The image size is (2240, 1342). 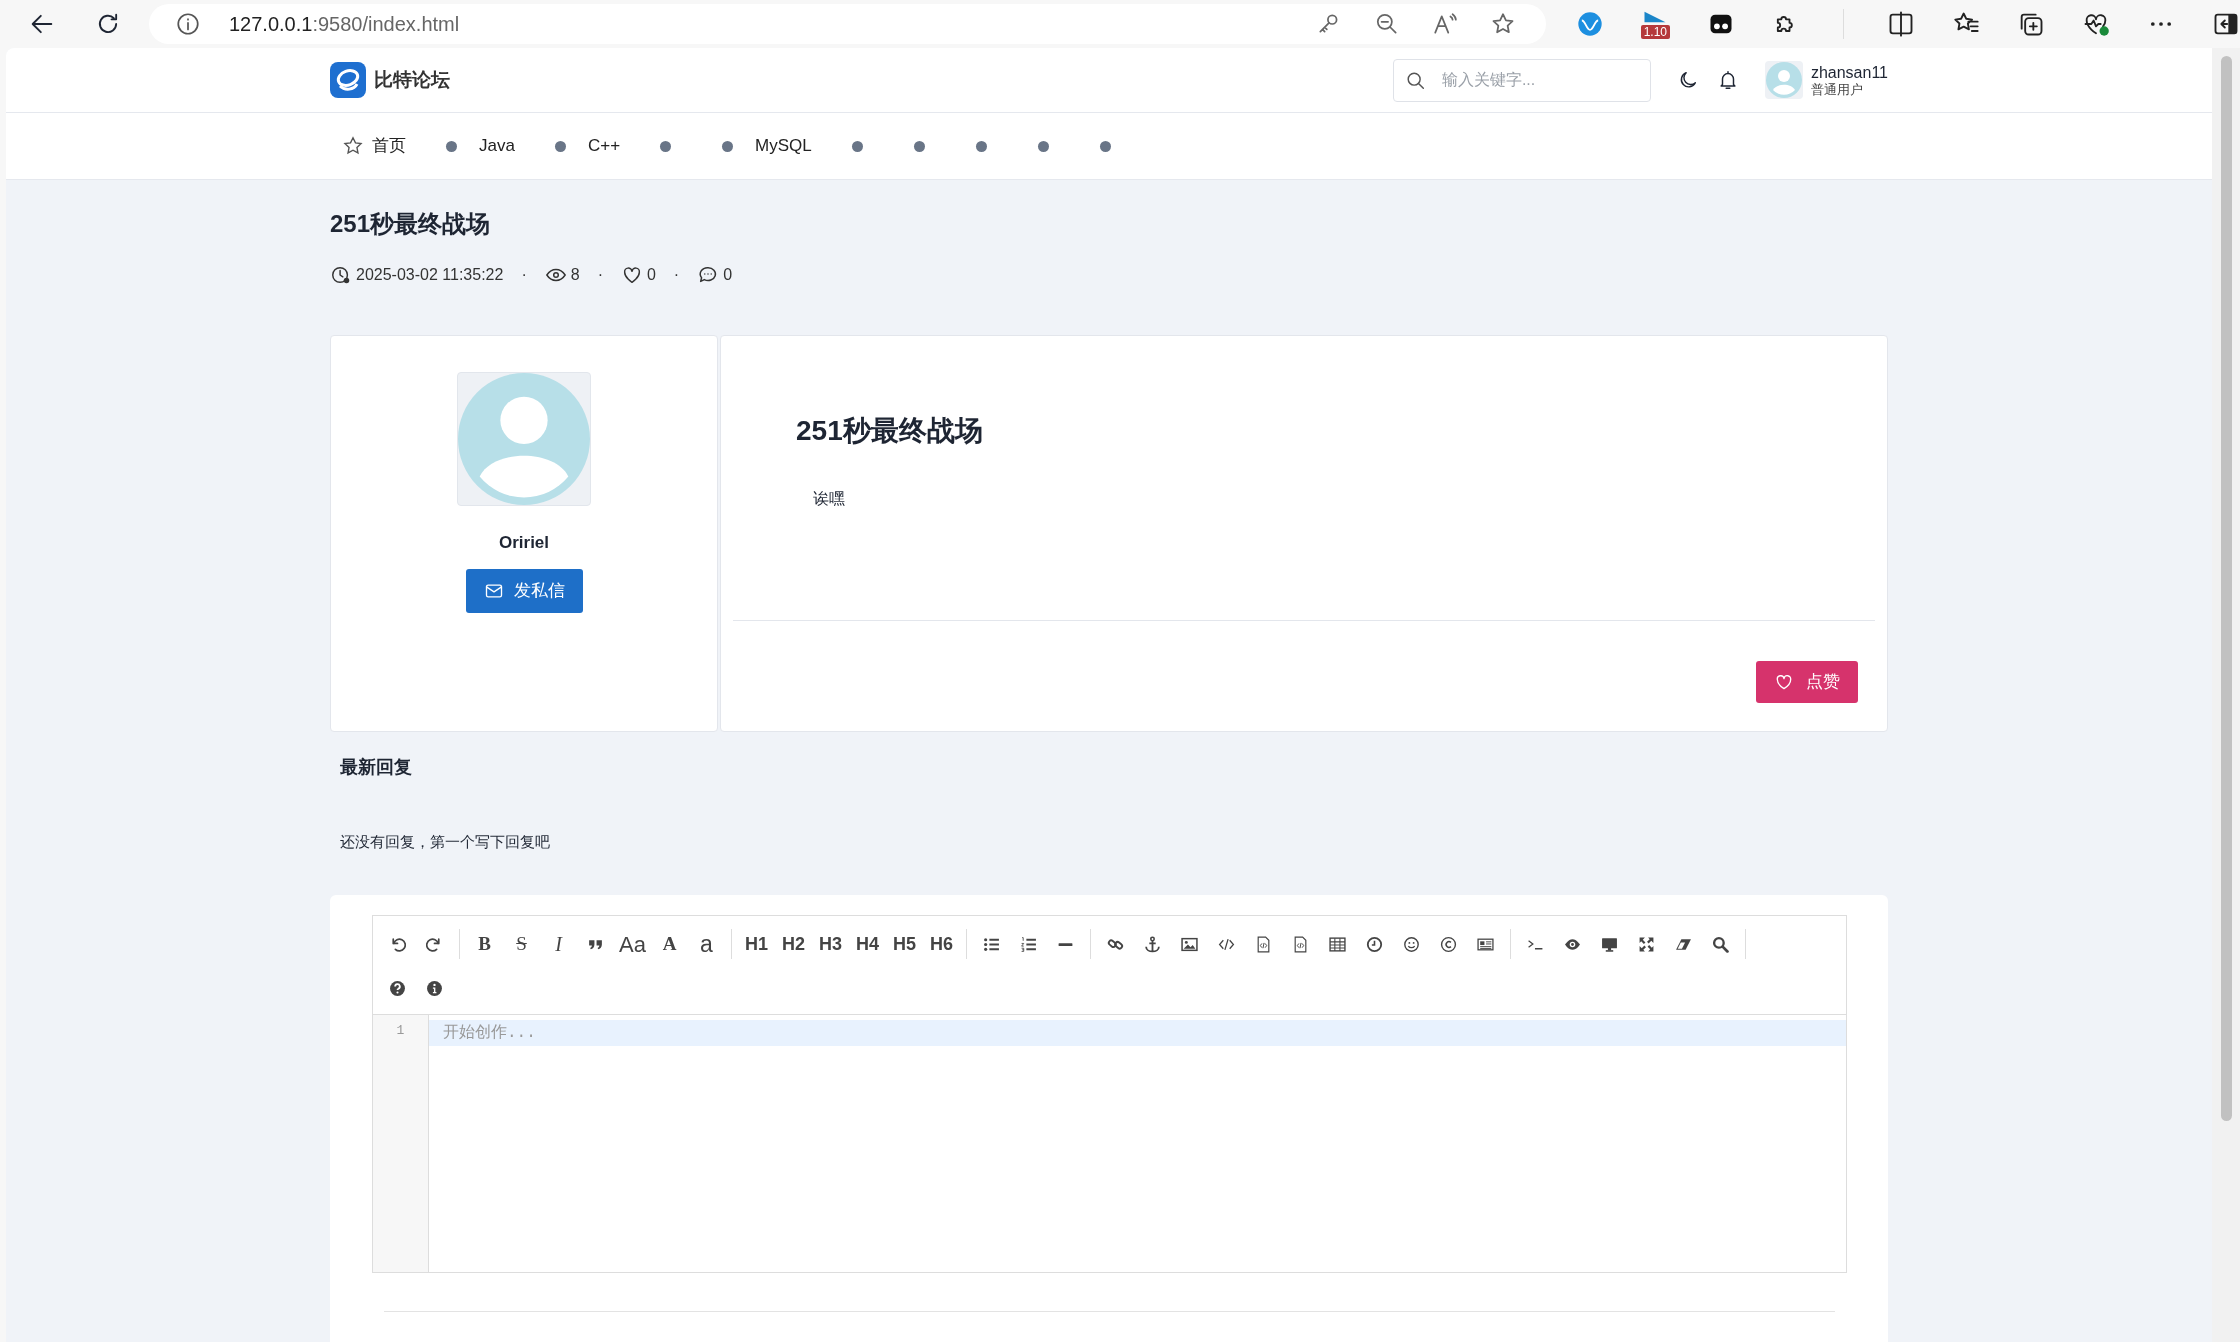 What do you see at coordinates (1189, 944) in the screenshot?
I see `image-icon` at bounding box center [1189, 944].